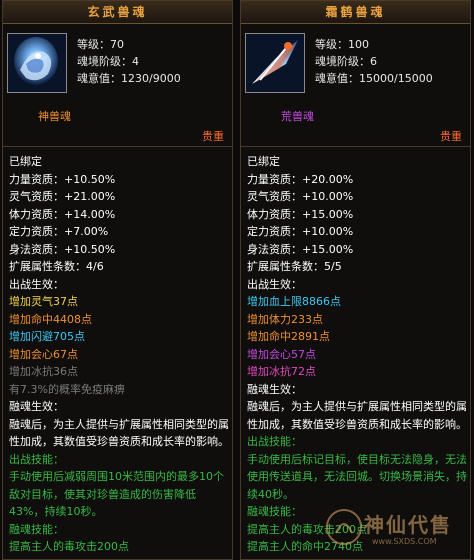 The image size is (474, 560). Describe the element at coordinates (294, 266) in the screenshot. I see `attribute-line: 扩展属性条数：5/5` at that location.